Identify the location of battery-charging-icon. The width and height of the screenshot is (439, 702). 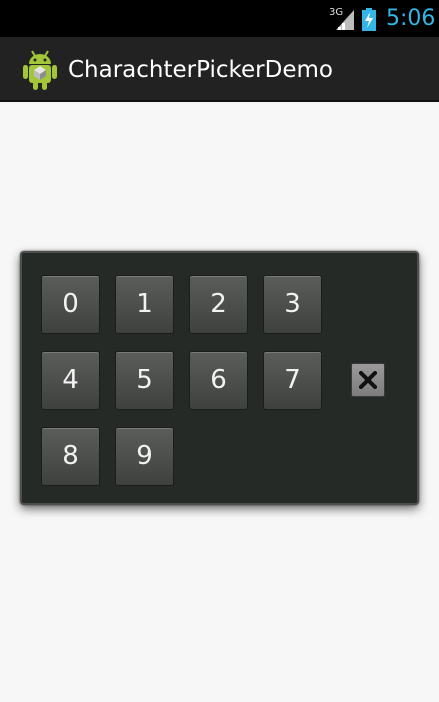
(369, 19).